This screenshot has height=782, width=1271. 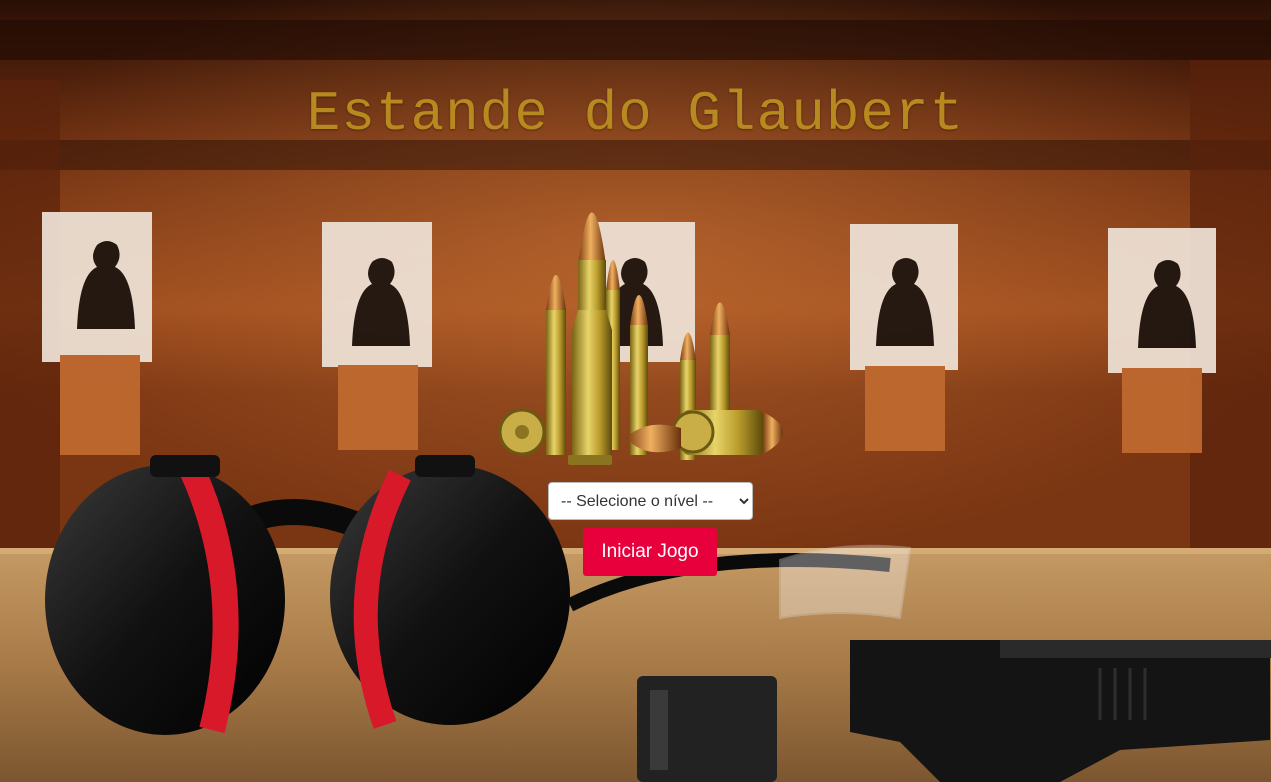 I want to click on start-game-button: Iniciar Jogo, so click(x=650, y=552).